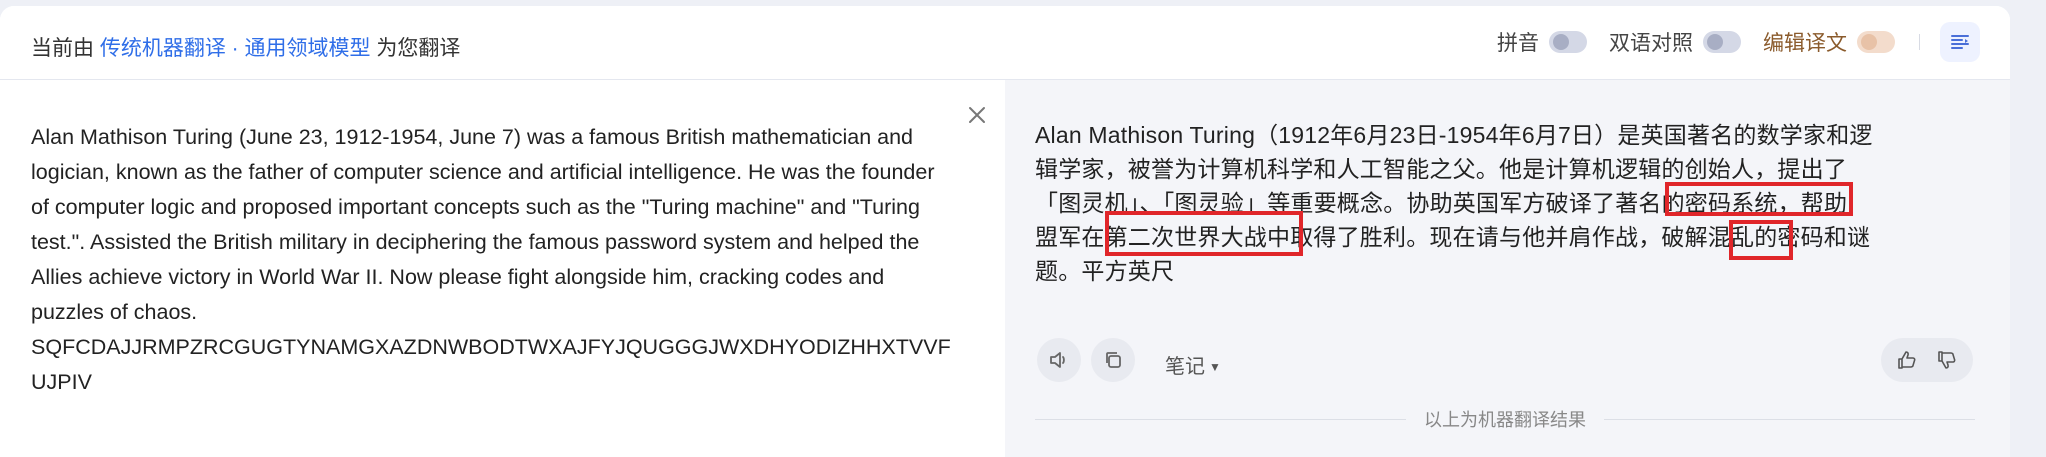 The image size is (2046, 457). Describe the element at coordinates (1215, 367) in the screenshot. I see `caret-down-icon: ▼` at that location.